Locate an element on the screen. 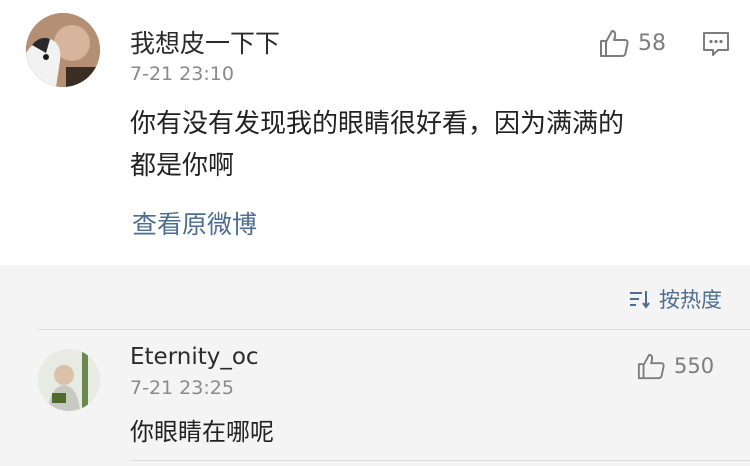 The height and width of the screenshot is (466, 750). reply-like-button: 550 is located at coordinates (675, 366).